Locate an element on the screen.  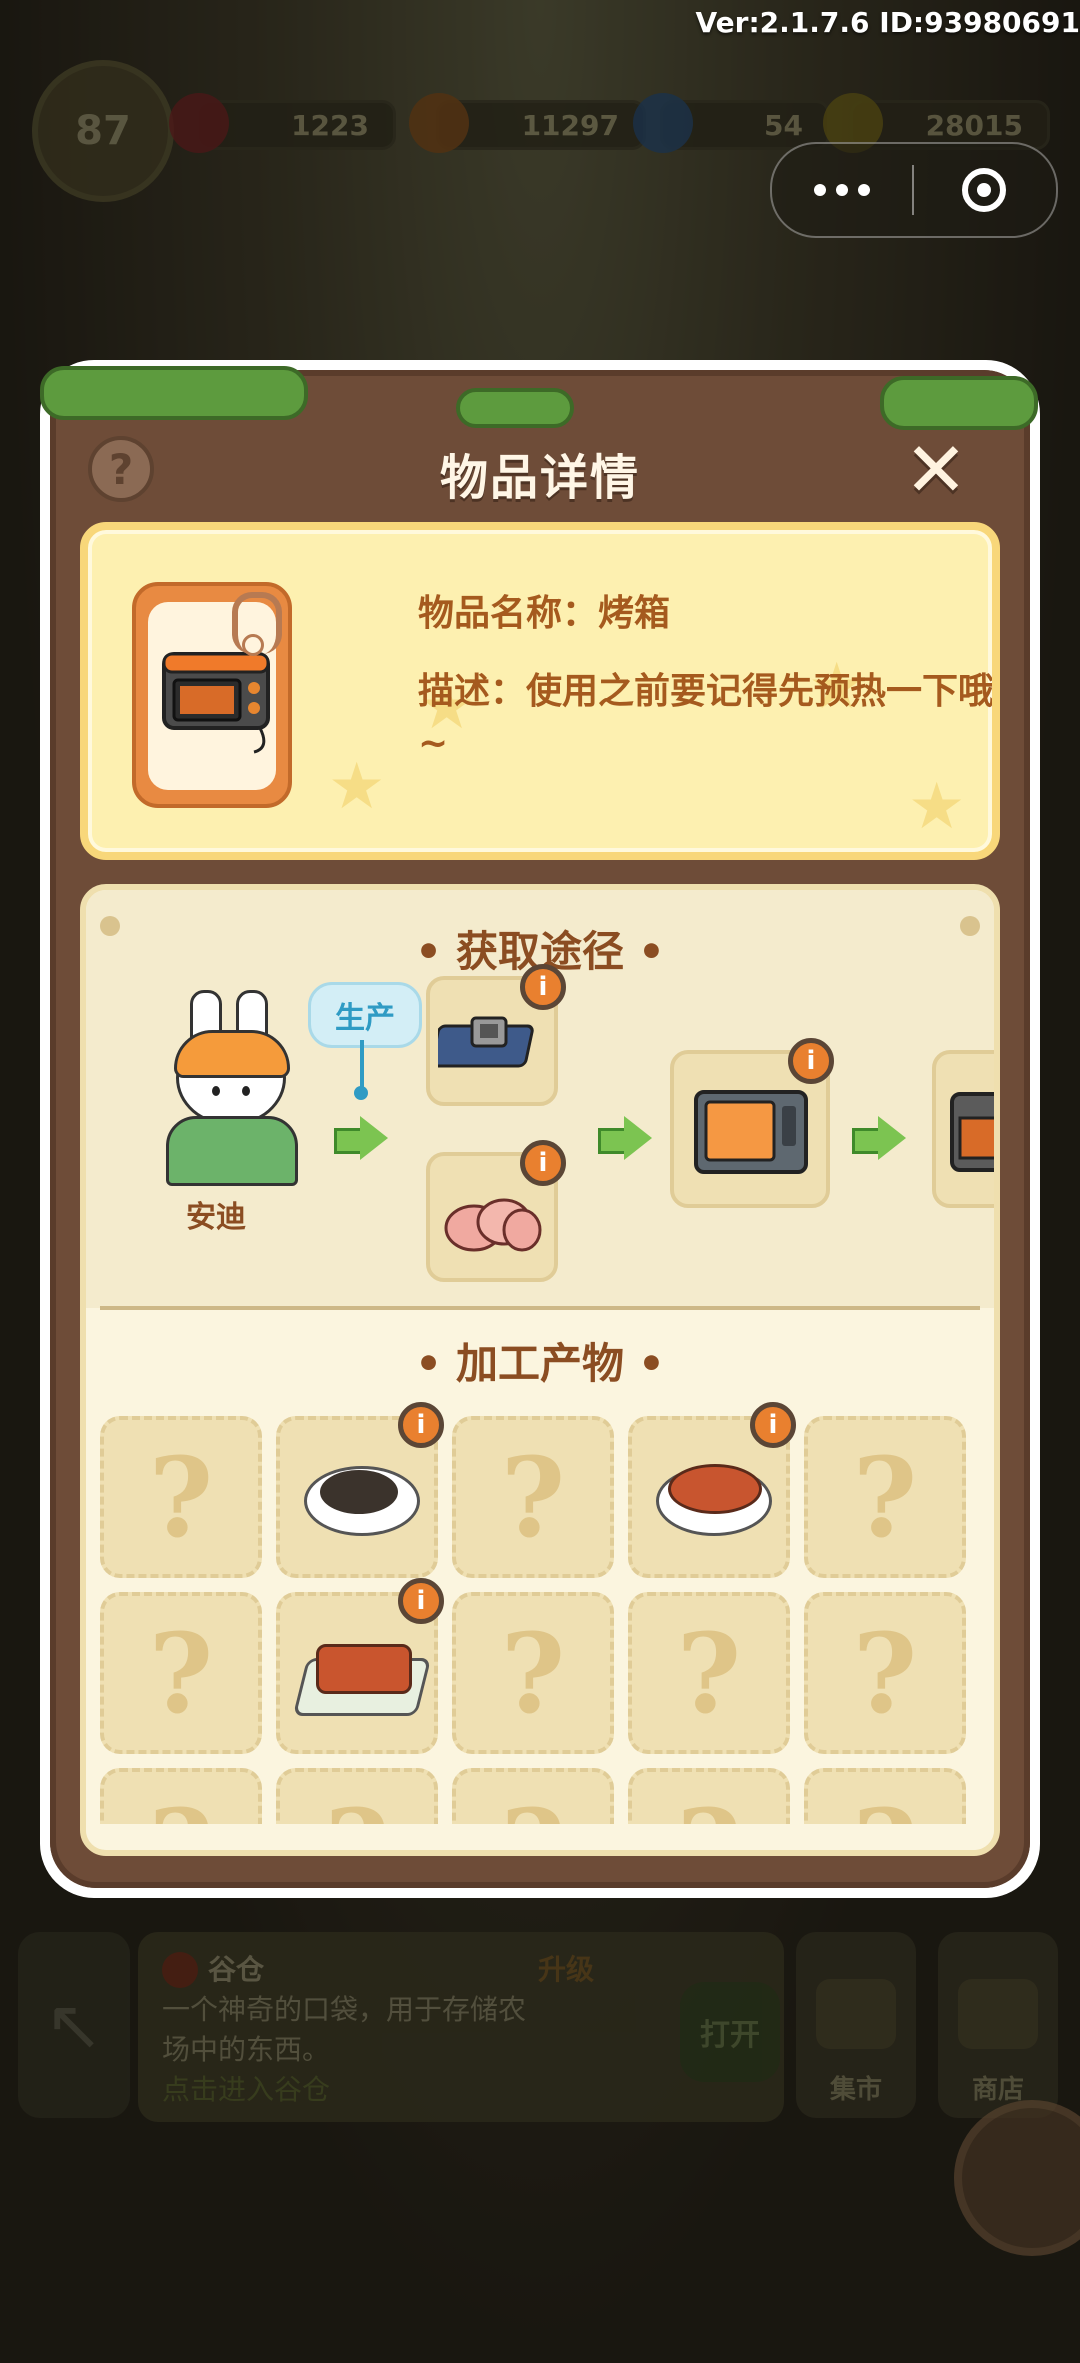
products-section-title: 加工产物 is located at coordinates (540, 1360).